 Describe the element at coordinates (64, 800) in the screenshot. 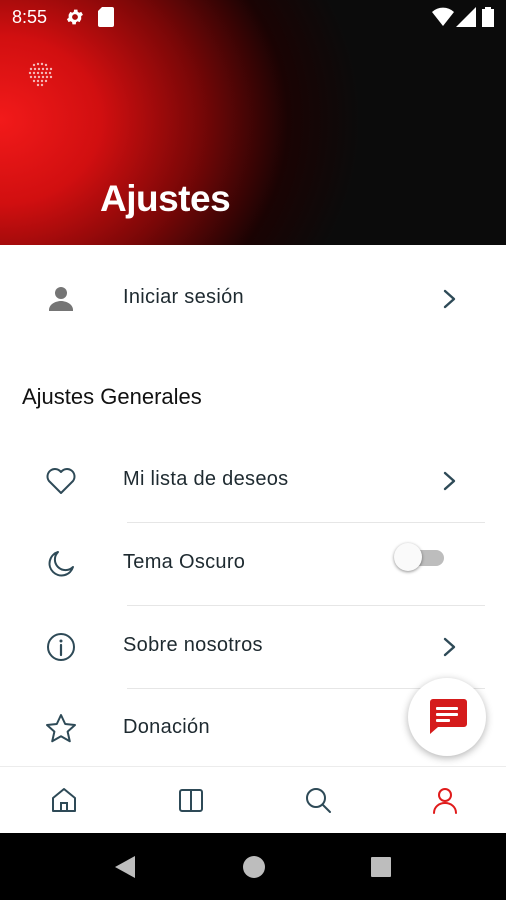

I see `home-icon` at that location.